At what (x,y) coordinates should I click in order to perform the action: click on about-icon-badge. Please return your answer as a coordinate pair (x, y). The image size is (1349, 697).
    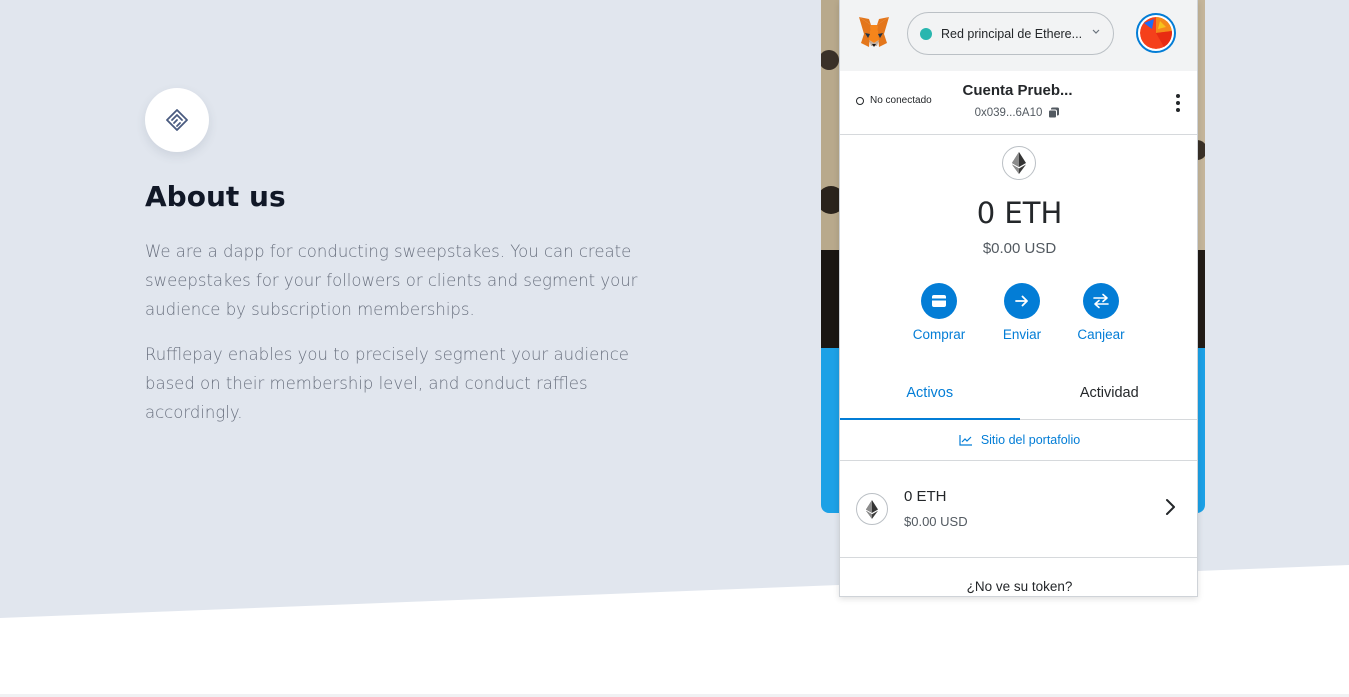
    Looking at the image, I should click on (177, 120).